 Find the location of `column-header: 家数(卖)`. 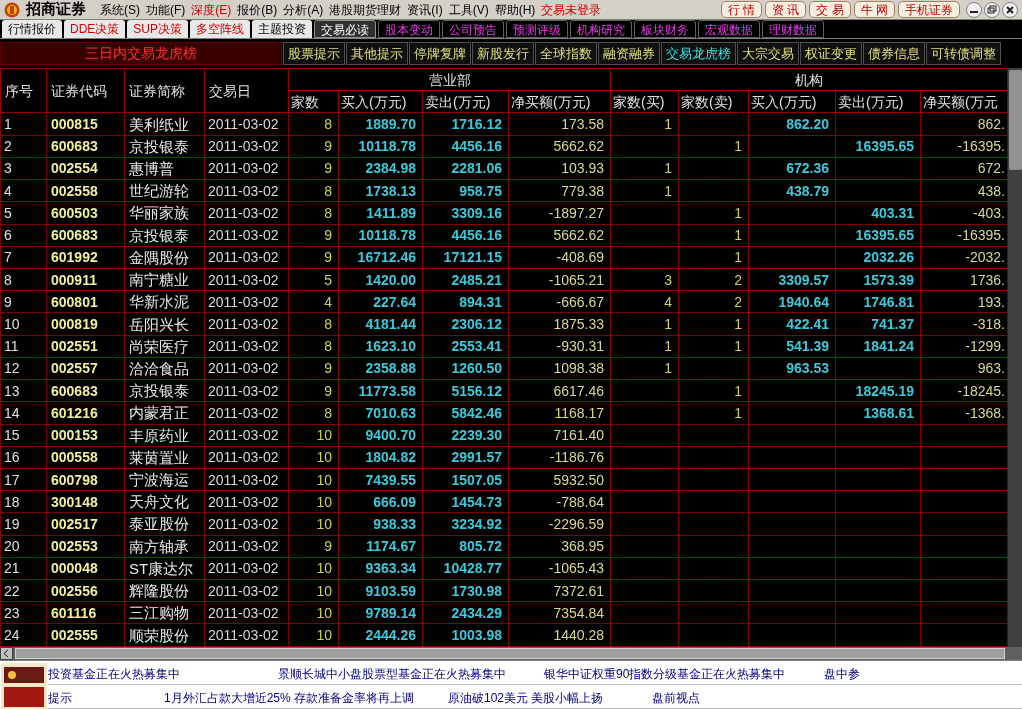

column-header: 家数(卖) is located at coordinates (713, 101).